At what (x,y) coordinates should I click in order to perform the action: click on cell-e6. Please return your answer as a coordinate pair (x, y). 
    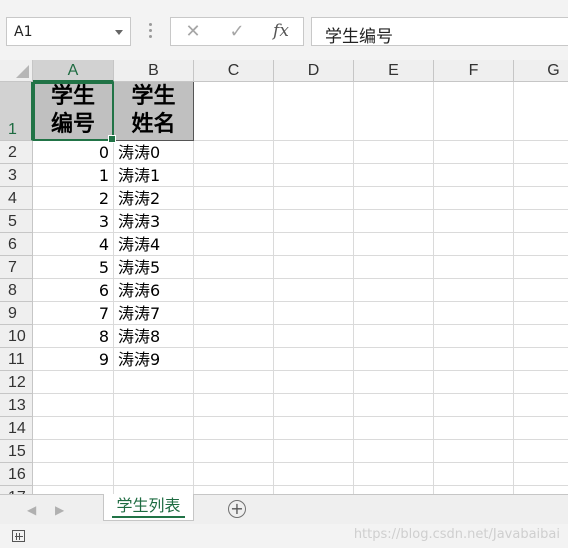
    Looking at the image, I should click on (394, 244).